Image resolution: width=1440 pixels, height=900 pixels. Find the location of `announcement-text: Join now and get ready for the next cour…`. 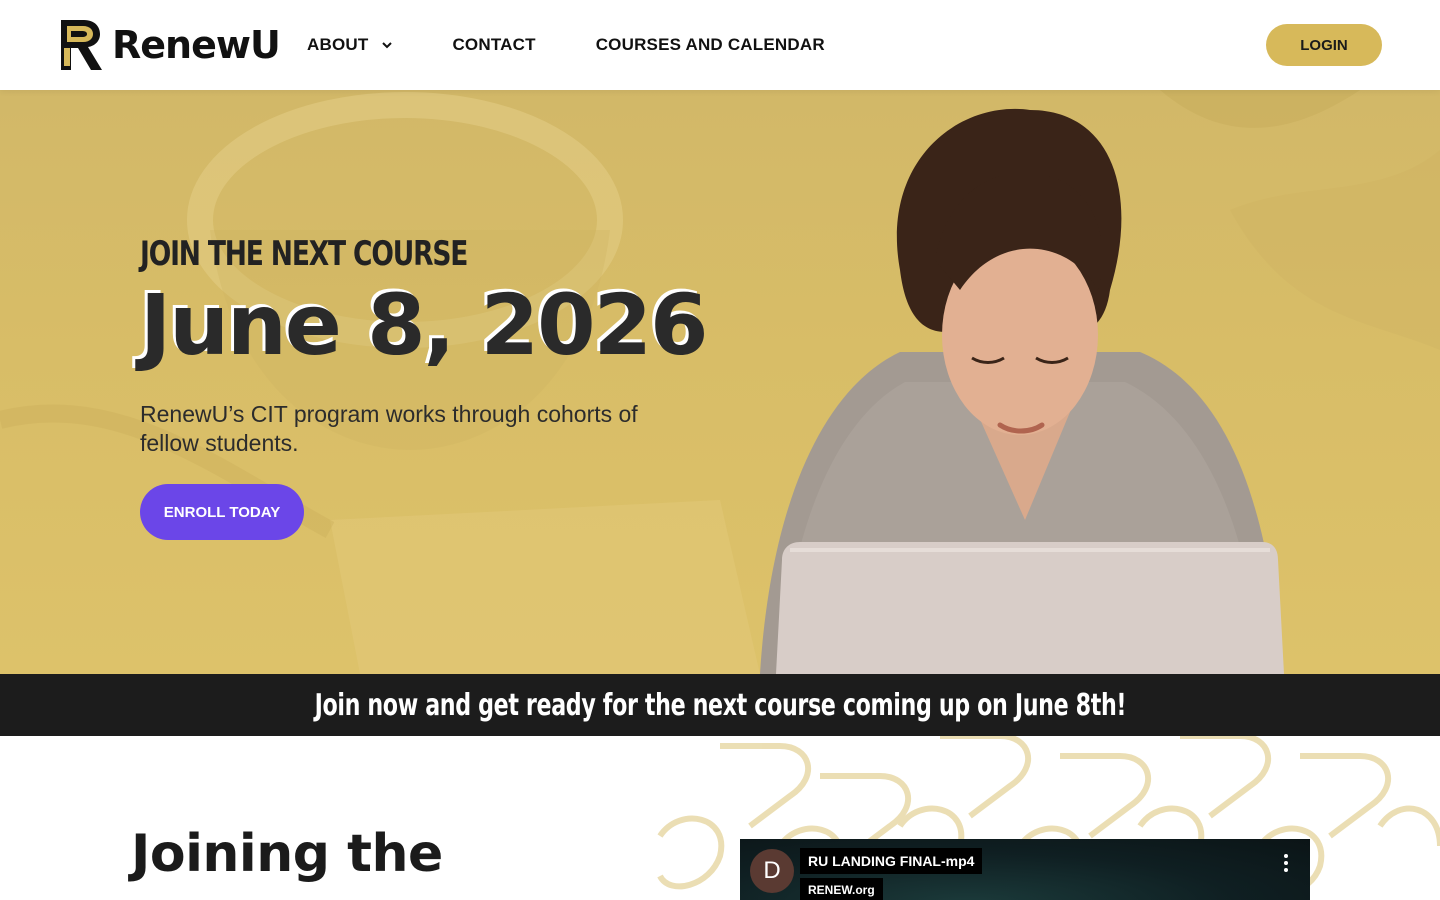

announcement-text: Join now and get ready for the next cour… is located at coordinates (720, 705).